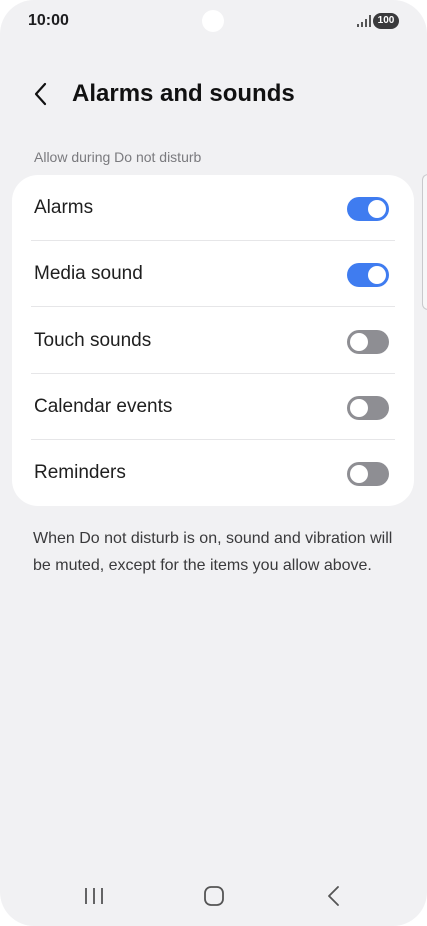  I want to click on status-bar: 10:00 100, so click(213, 22).